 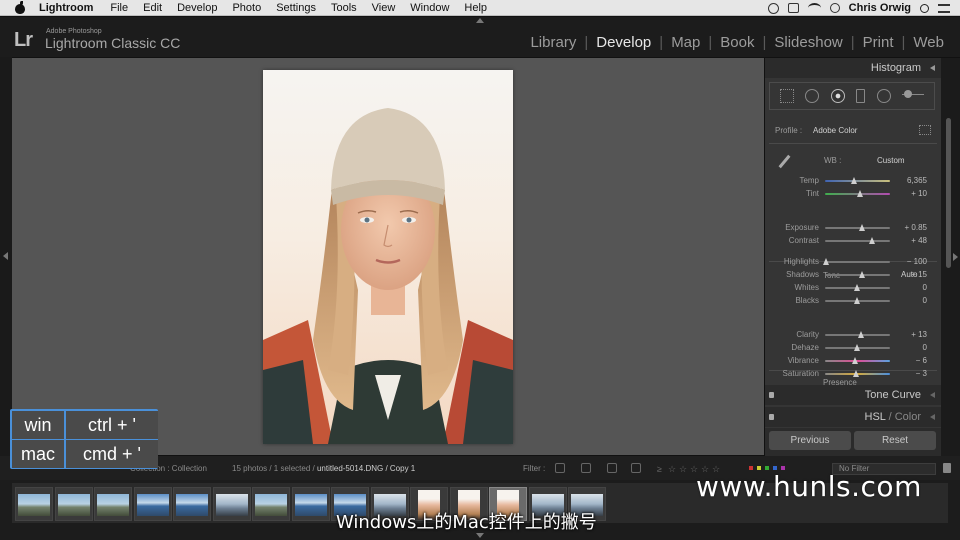 What do you see at coordinates (917, 180) in the screenshot?
I see `slider-value: 6,365` at bounding box center [917, 180].